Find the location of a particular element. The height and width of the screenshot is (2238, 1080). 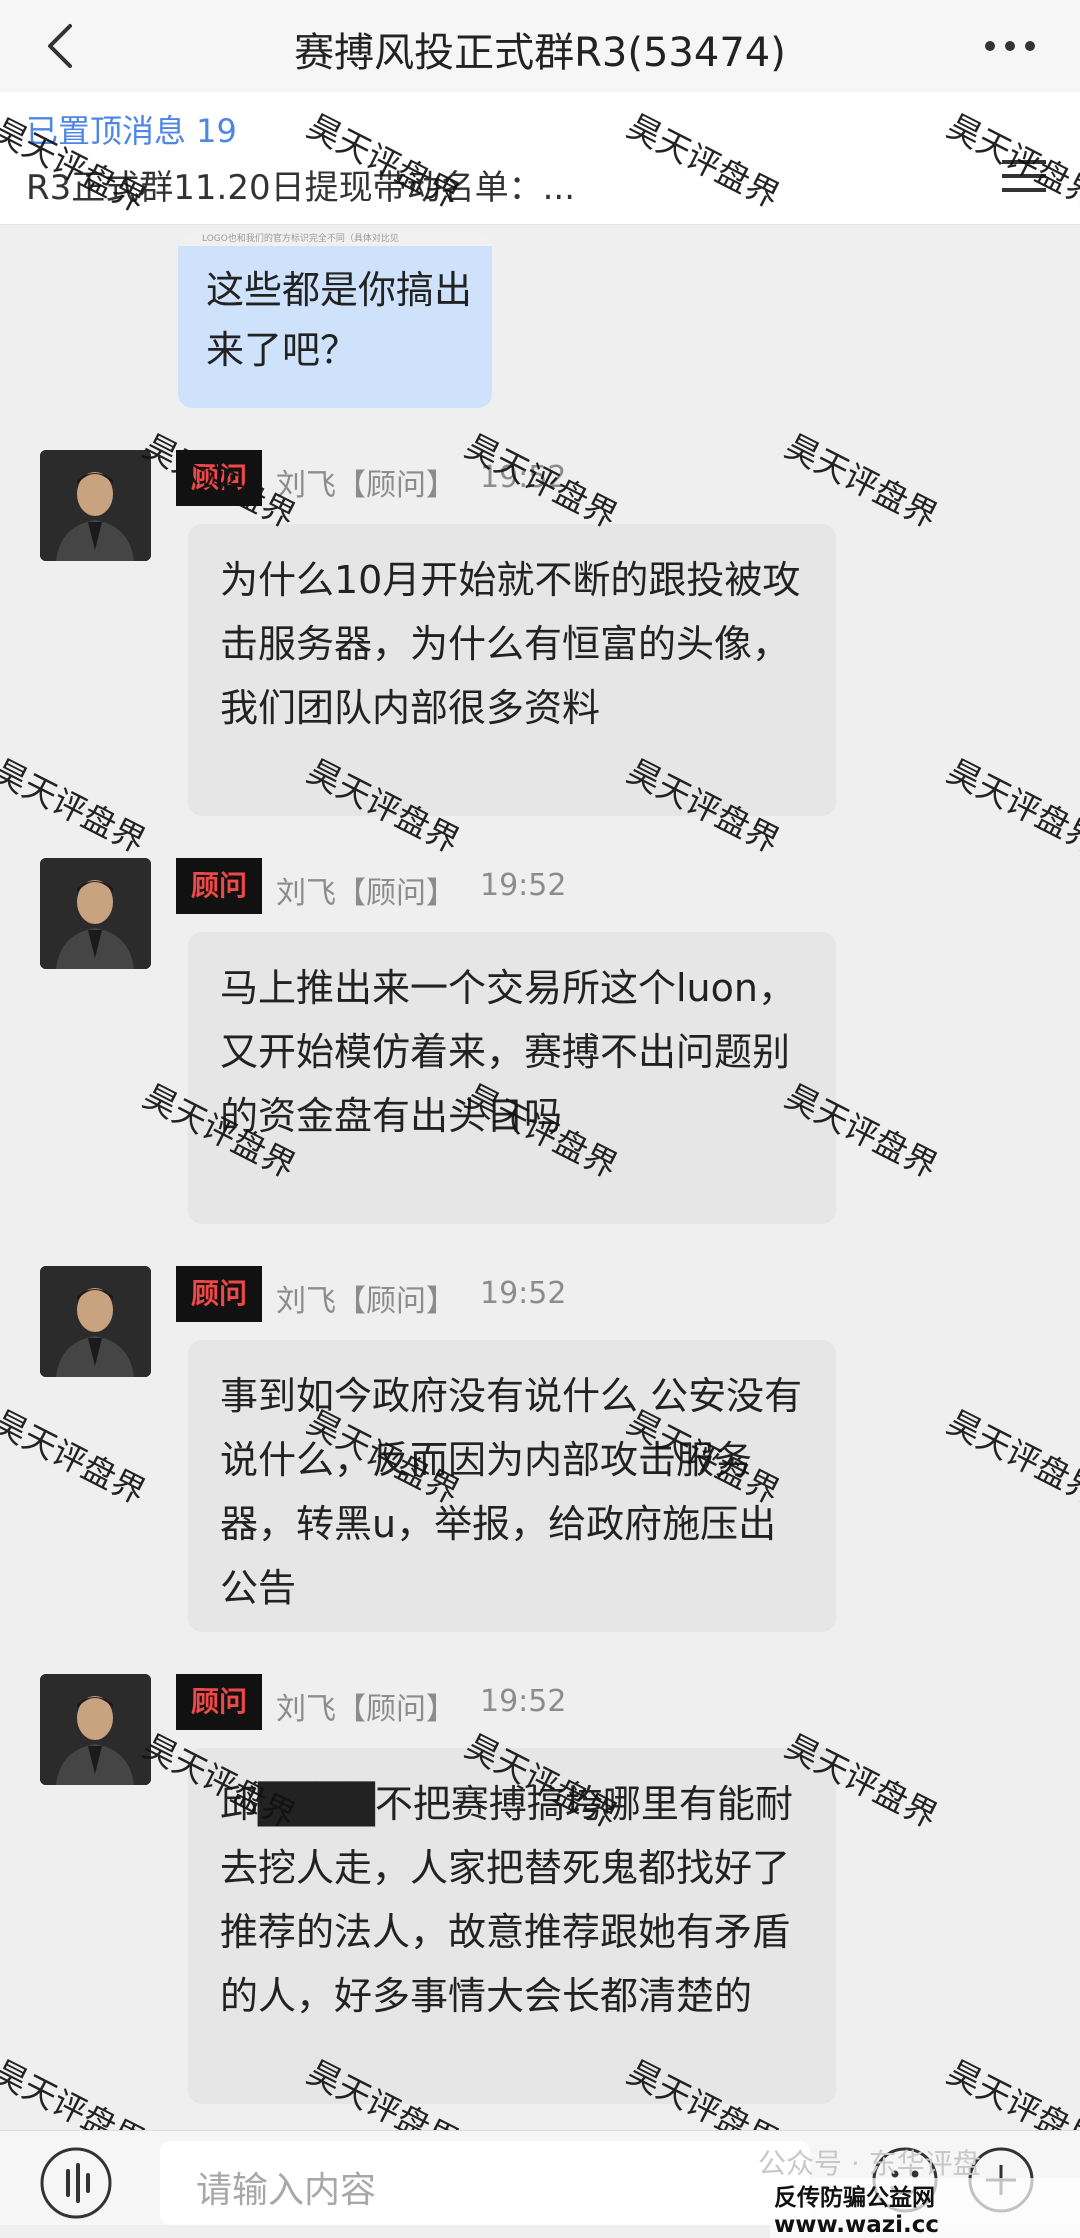

site-watermark: 反传防骗公益网 www.wazi.cc is located at coordinates (925, 2208).